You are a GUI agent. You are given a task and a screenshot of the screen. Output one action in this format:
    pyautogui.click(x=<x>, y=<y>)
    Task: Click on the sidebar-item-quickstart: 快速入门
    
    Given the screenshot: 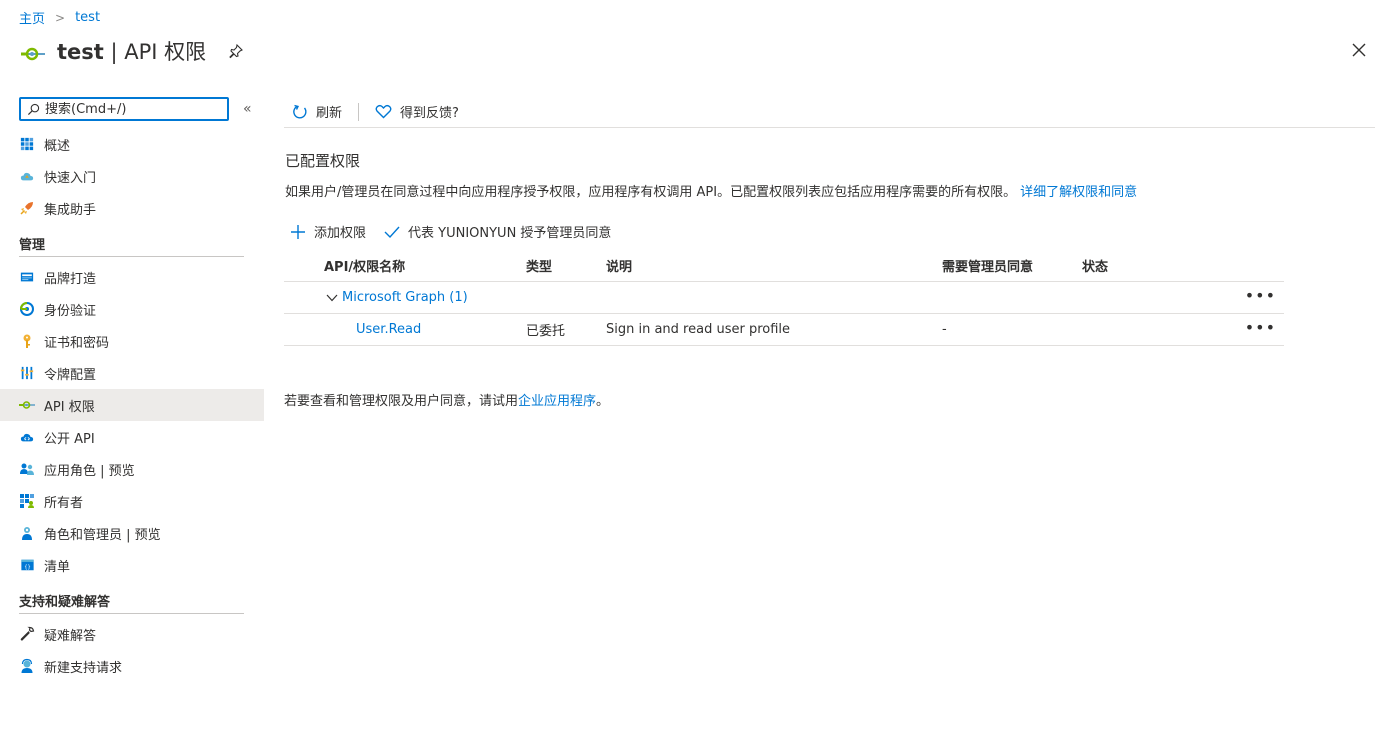 What is the action you would take?
    pyautogui.click(x=132, y=176)
    